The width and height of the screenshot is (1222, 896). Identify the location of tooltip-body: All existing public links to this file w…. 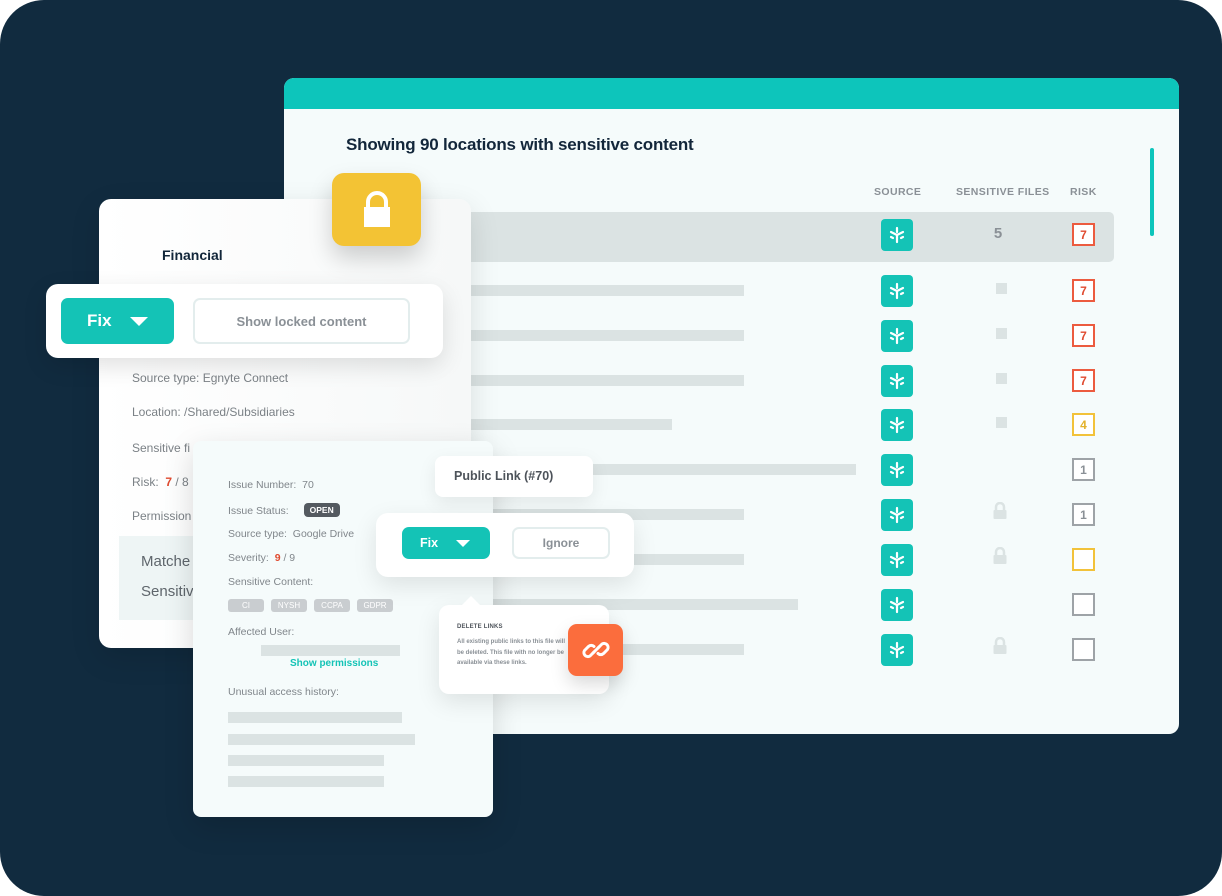
(511, 652).